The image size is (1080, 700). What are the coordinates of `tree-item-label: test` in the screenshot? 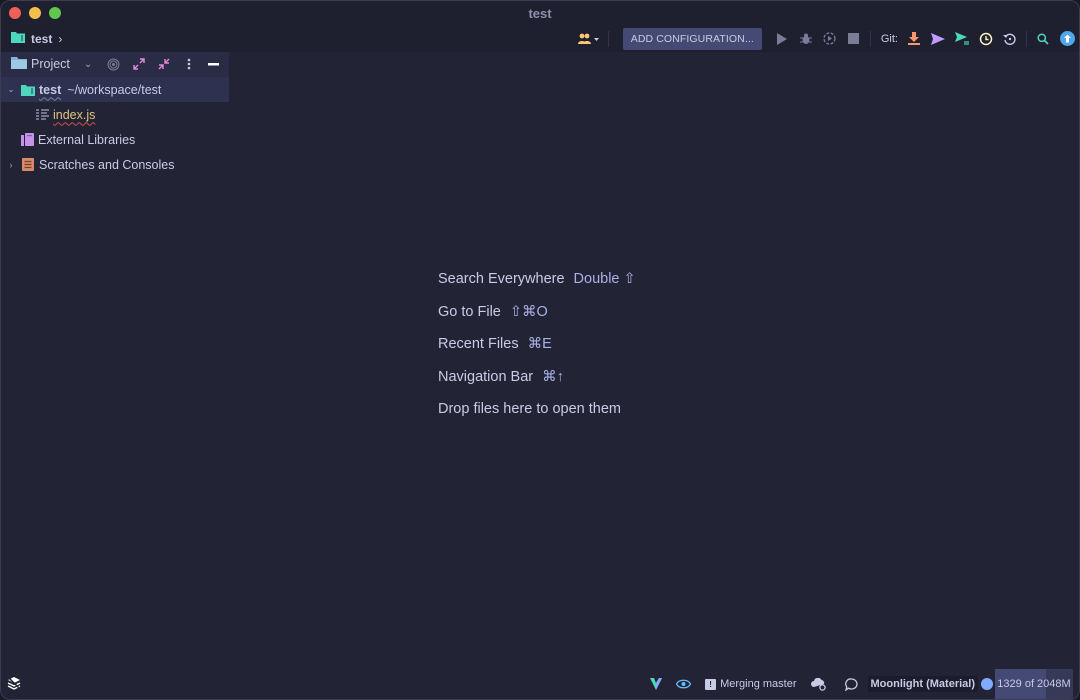 It's located at (50, 89).